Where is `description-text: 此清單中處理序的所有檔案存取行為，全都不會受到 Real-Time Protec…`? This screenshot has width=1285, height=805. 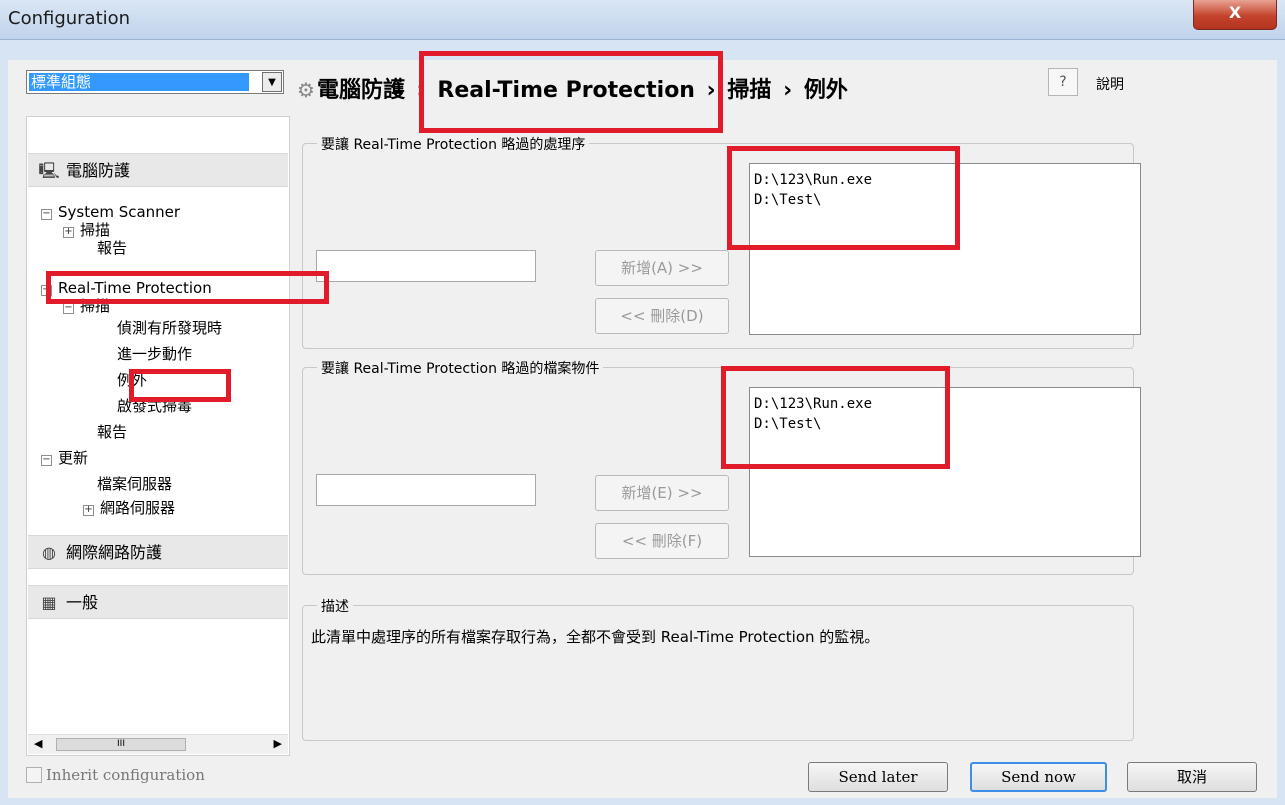
description-text: 此清單中處理序的所有檔案存取行為，全都不會受到 Real-Time Protec… is located at coordinates (595, 637).